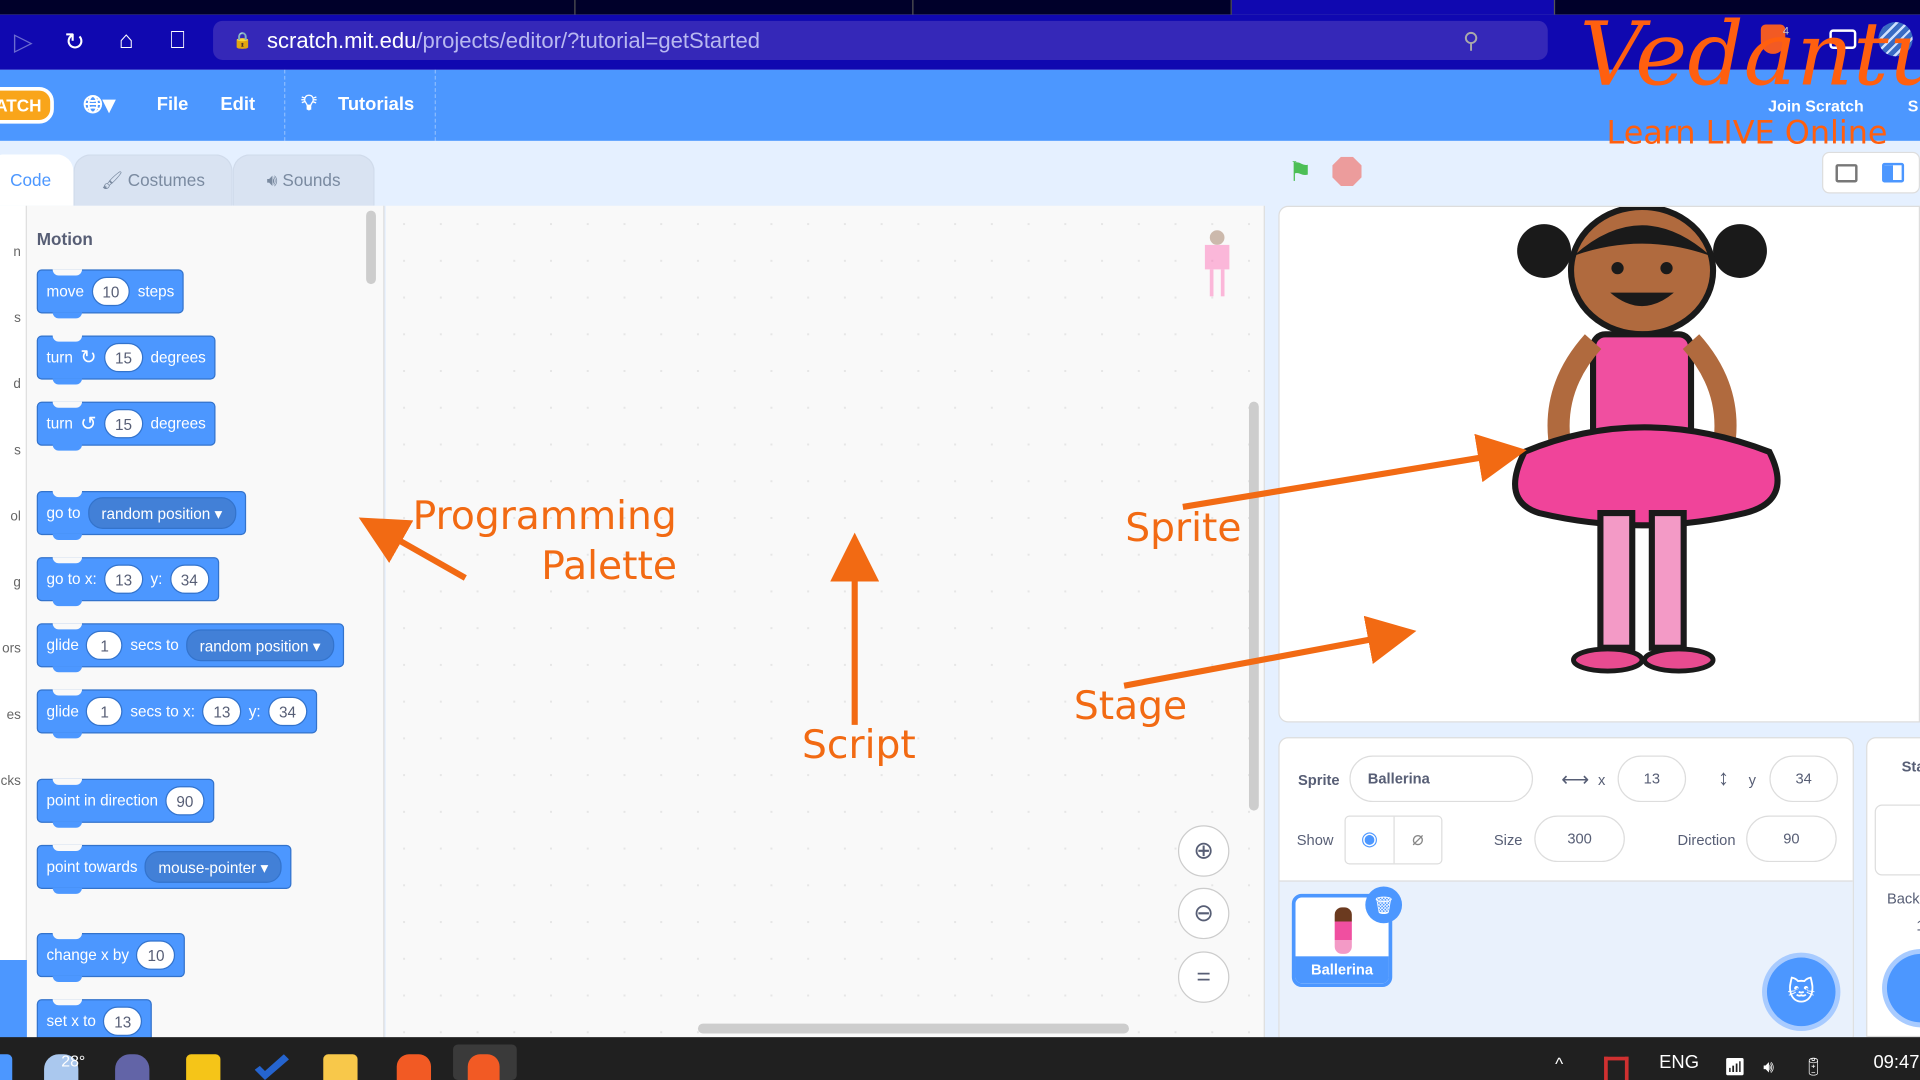 Image resolution: width=1920 pixels, height=1080 pixels. I want to click on annotation-script: Script, so click(859, 744).